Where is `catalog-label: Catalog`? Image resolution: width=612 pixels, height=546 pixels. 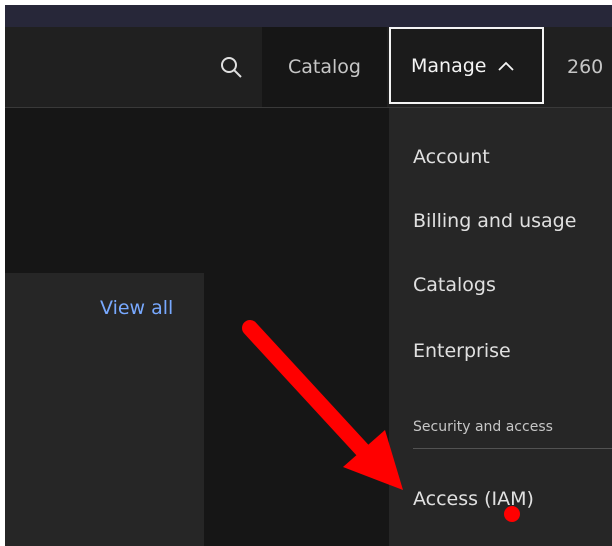 catalog-label: Catalog is located at coordinates (324, 67).